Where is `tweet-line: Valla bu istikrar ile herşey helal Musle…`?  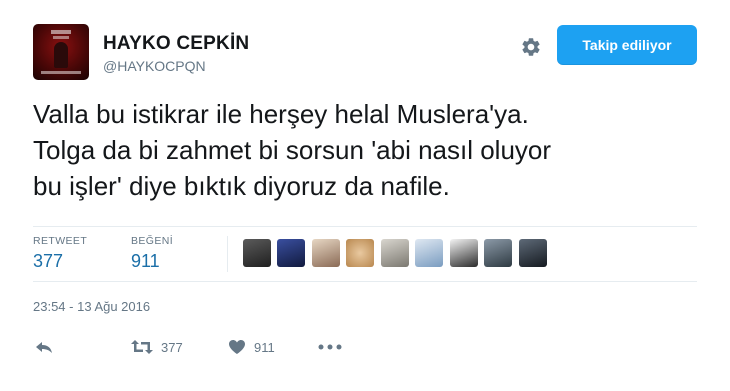
tweet-line: Valla bu istikrar ile herşey helal Musle… is located at coordinates (281, 114).